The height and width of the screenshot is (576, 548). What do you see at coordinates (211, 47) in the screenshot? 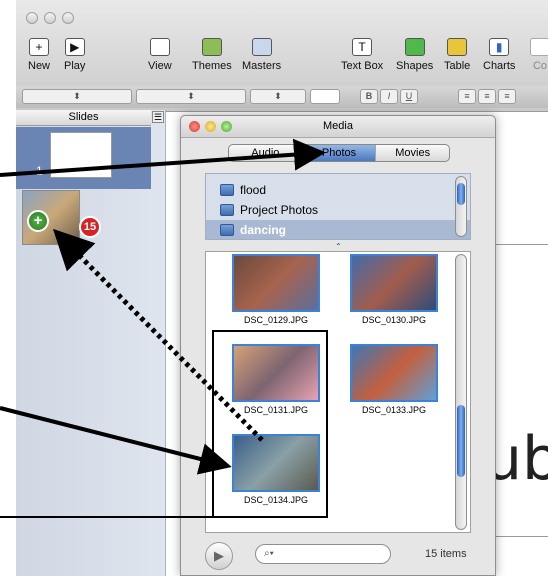
I see `themes-icon` at bounding box center [211, 47].